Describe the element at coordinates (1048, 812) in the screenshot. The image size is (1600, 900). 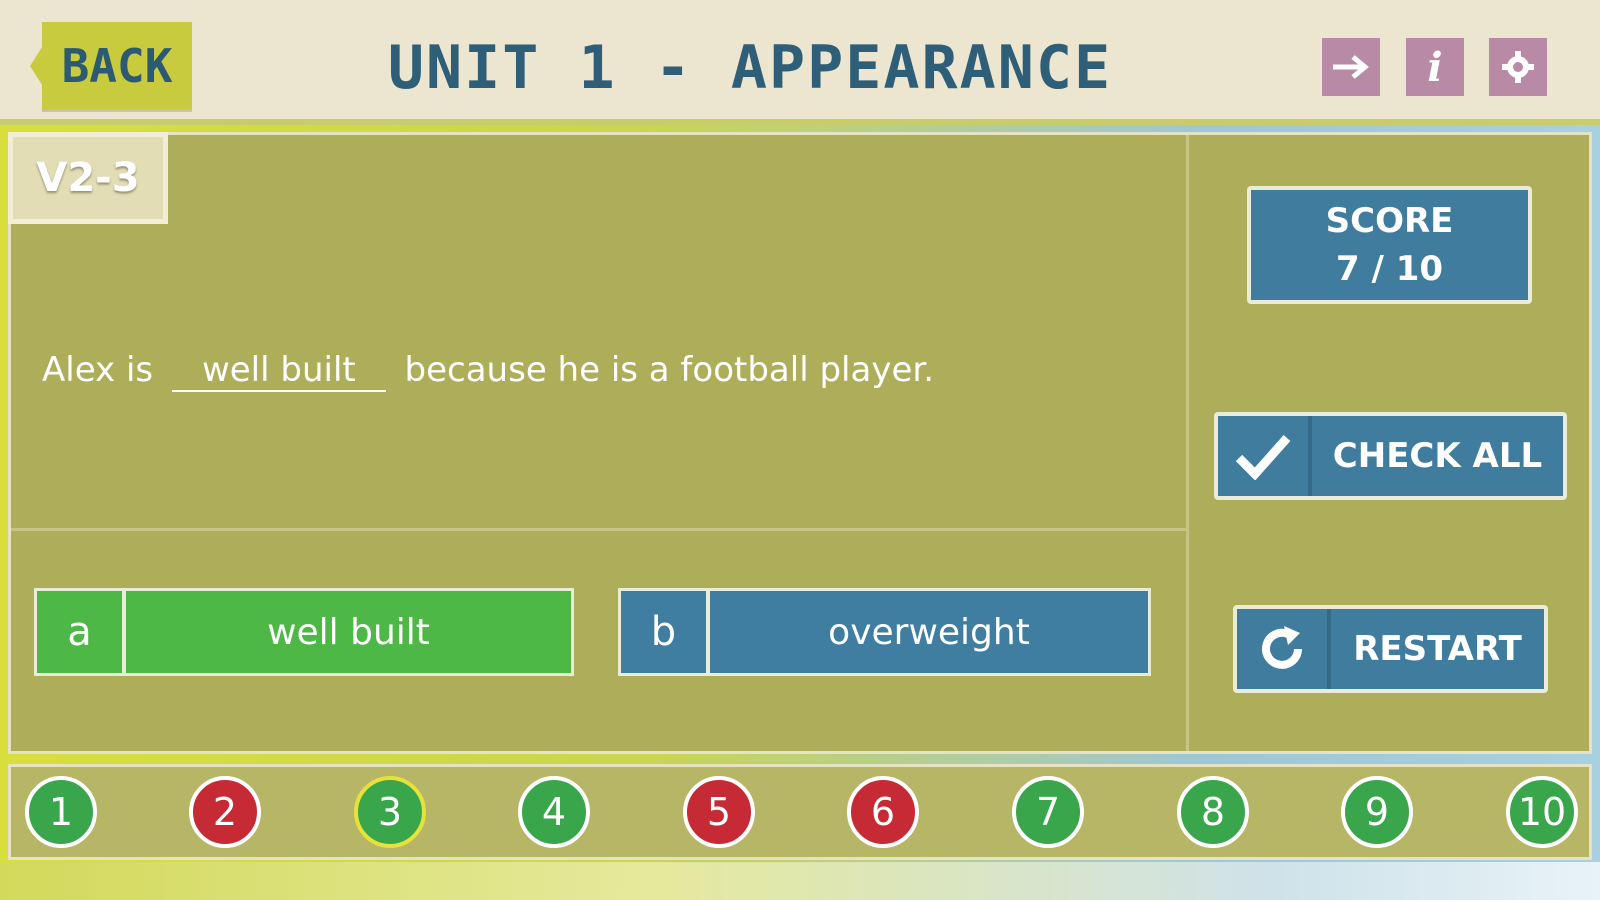
I see `question-dot-7: 7` at that location.